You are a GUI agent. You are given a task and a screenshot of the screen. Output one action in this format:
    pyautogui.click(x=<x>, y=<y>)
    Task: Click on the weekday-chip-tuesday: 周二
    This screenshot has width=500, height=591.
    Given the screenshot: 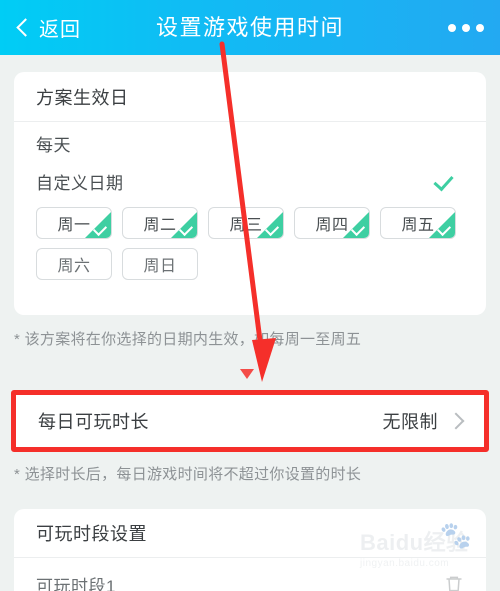 What is the action you would take?
    pyautogui.click(x=160, y=223)
    